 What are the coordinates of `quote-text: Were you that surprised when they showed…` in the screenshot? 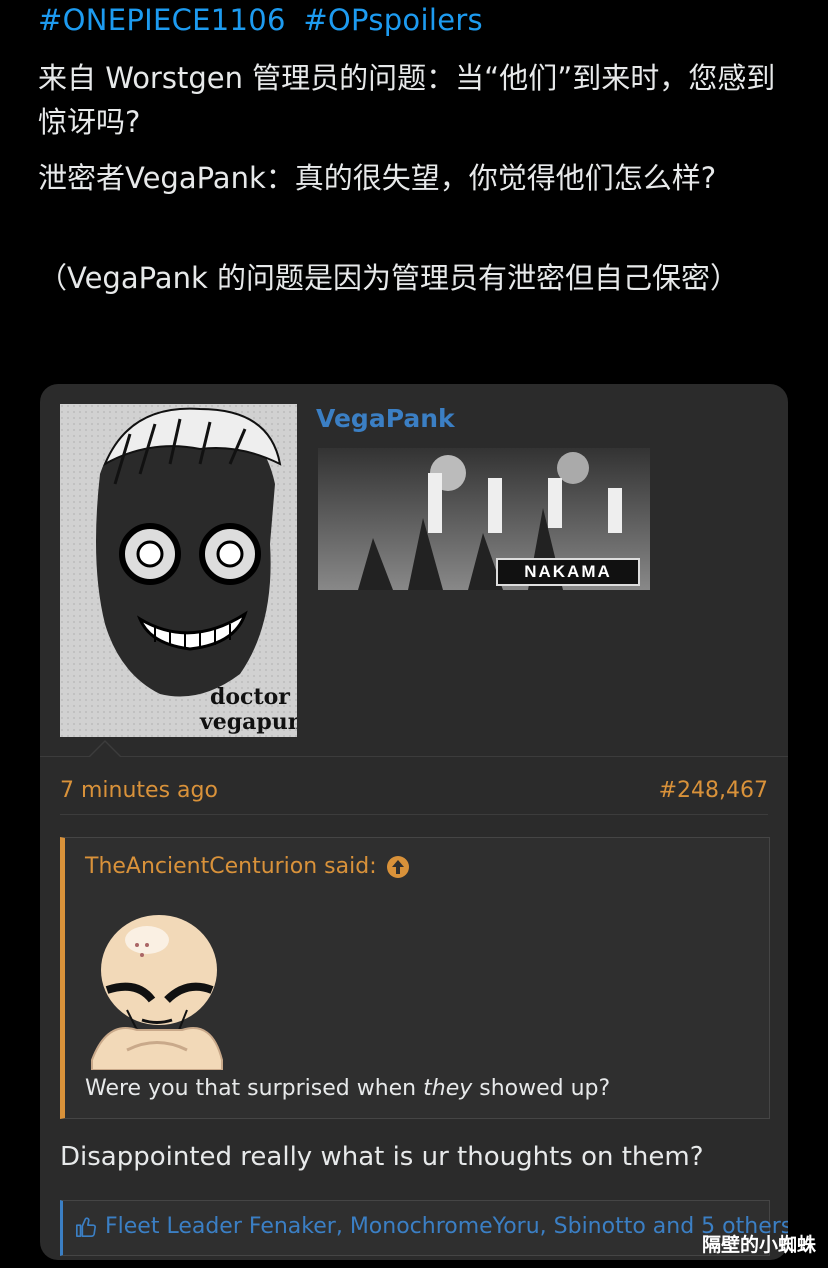 It's located at (348, 1088).